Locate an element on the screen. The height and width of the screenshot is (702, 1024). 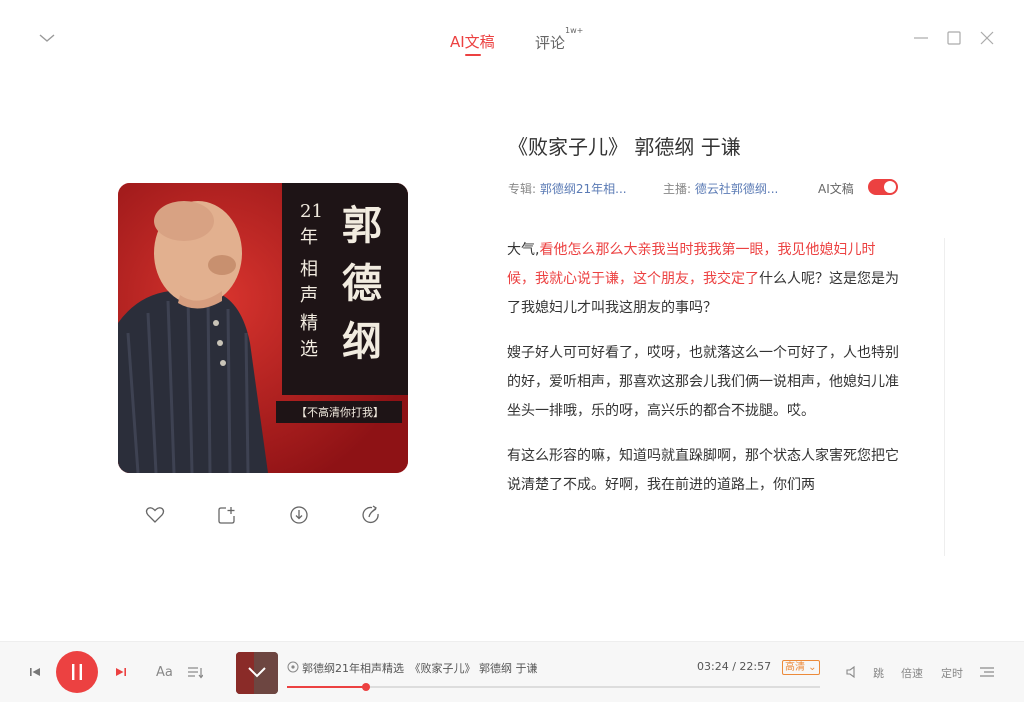
transcript-scrollbar is located at coordinates (944, 397).